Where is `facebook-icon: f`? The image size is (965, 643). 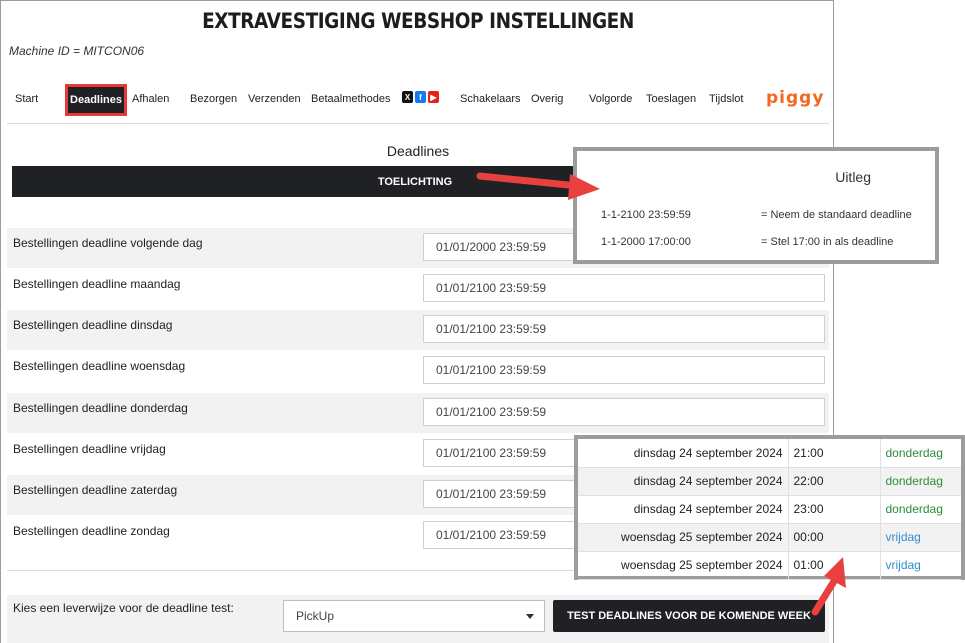
facebook-icon: f is located at coordinates (420, 97).